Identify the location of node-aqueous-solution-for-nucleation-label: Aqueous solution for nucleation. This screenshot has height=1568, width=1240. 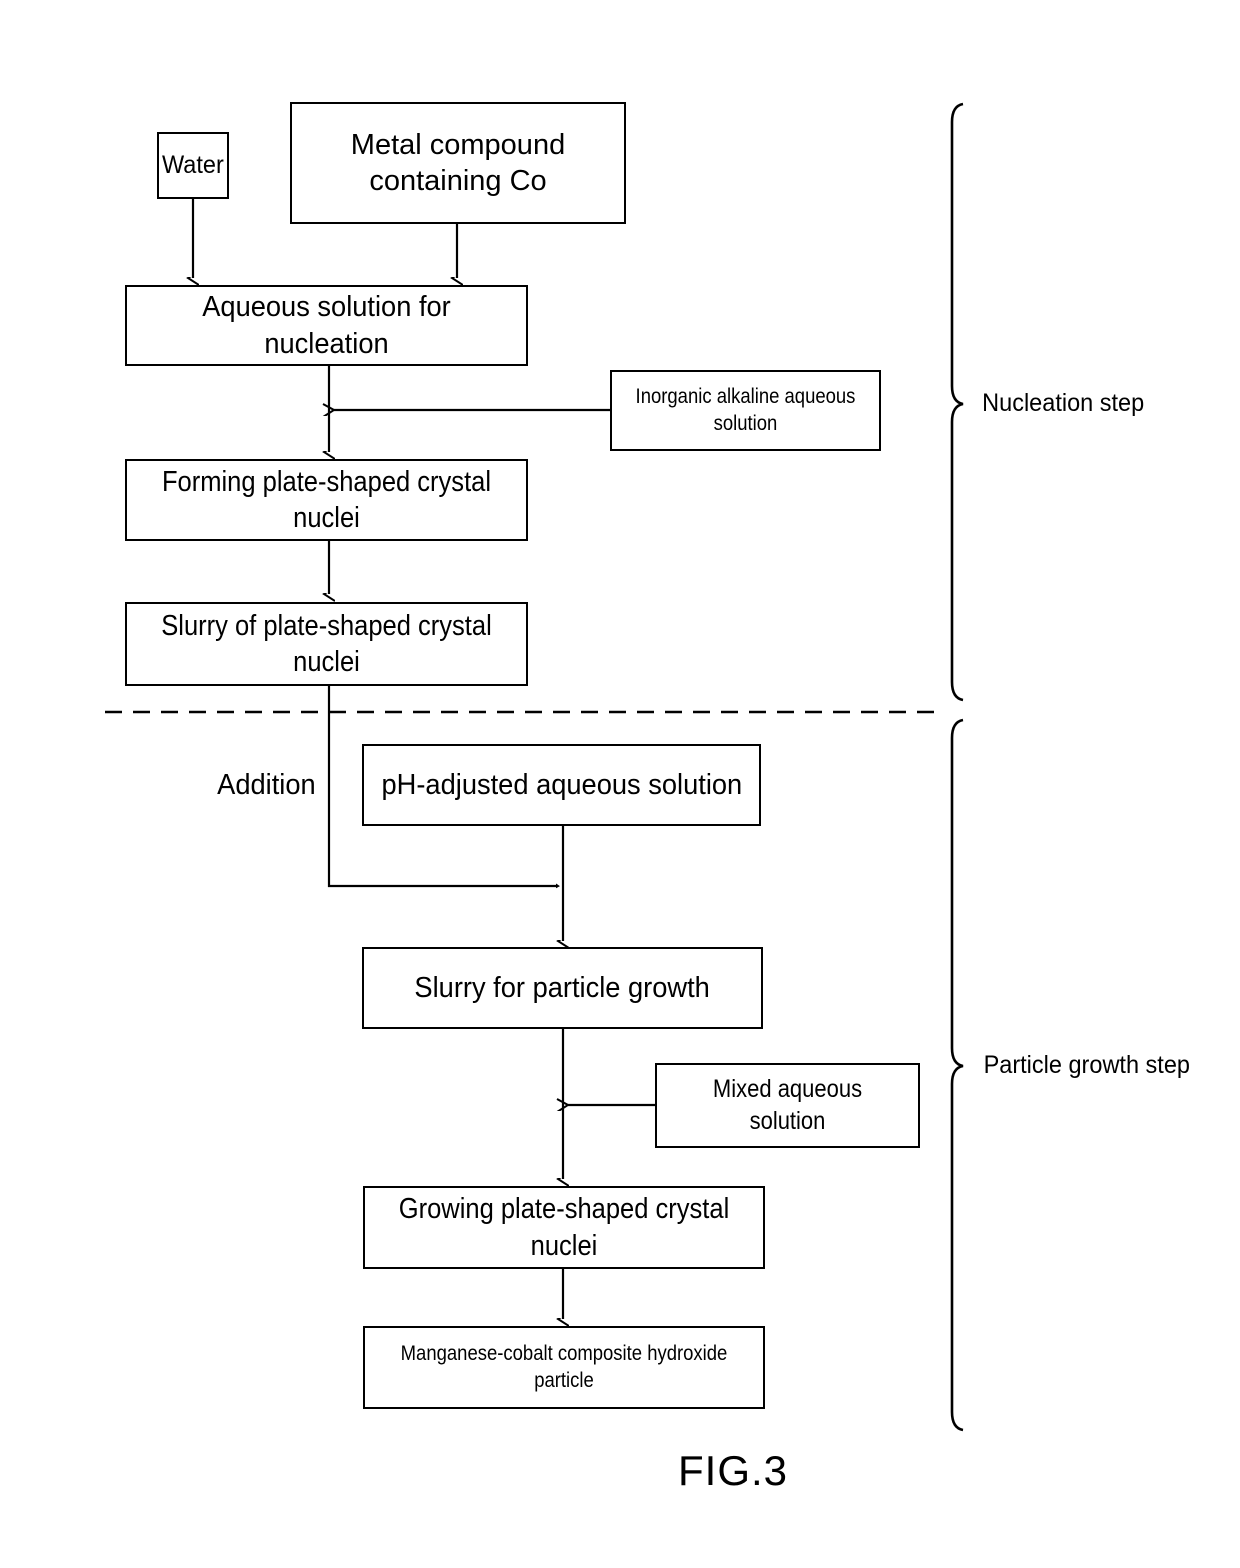
(326, 325).